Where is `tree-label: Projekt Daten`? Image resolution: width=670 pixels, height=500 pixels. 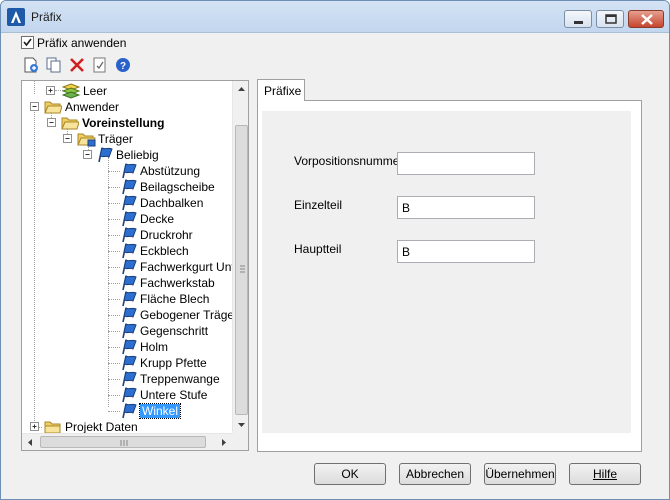
tree-label: Projekt Daten is located at coordinates (101, 426).